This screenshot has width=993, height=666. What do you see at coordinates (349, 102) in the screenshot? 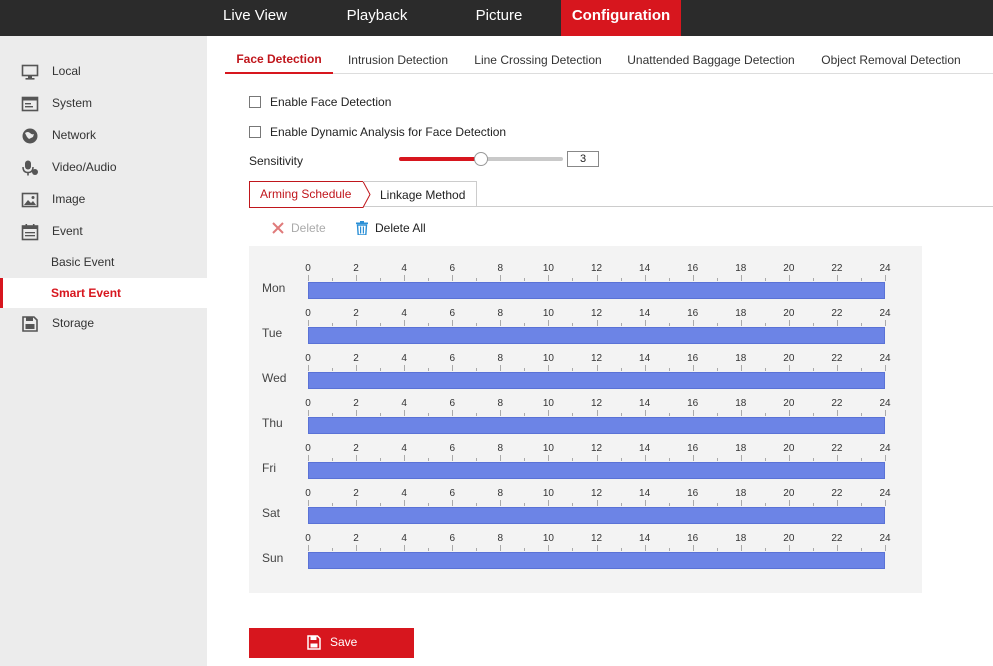
I see `enable-face-detection-option: Enable Face Detection` at bounding box center [349, 102].